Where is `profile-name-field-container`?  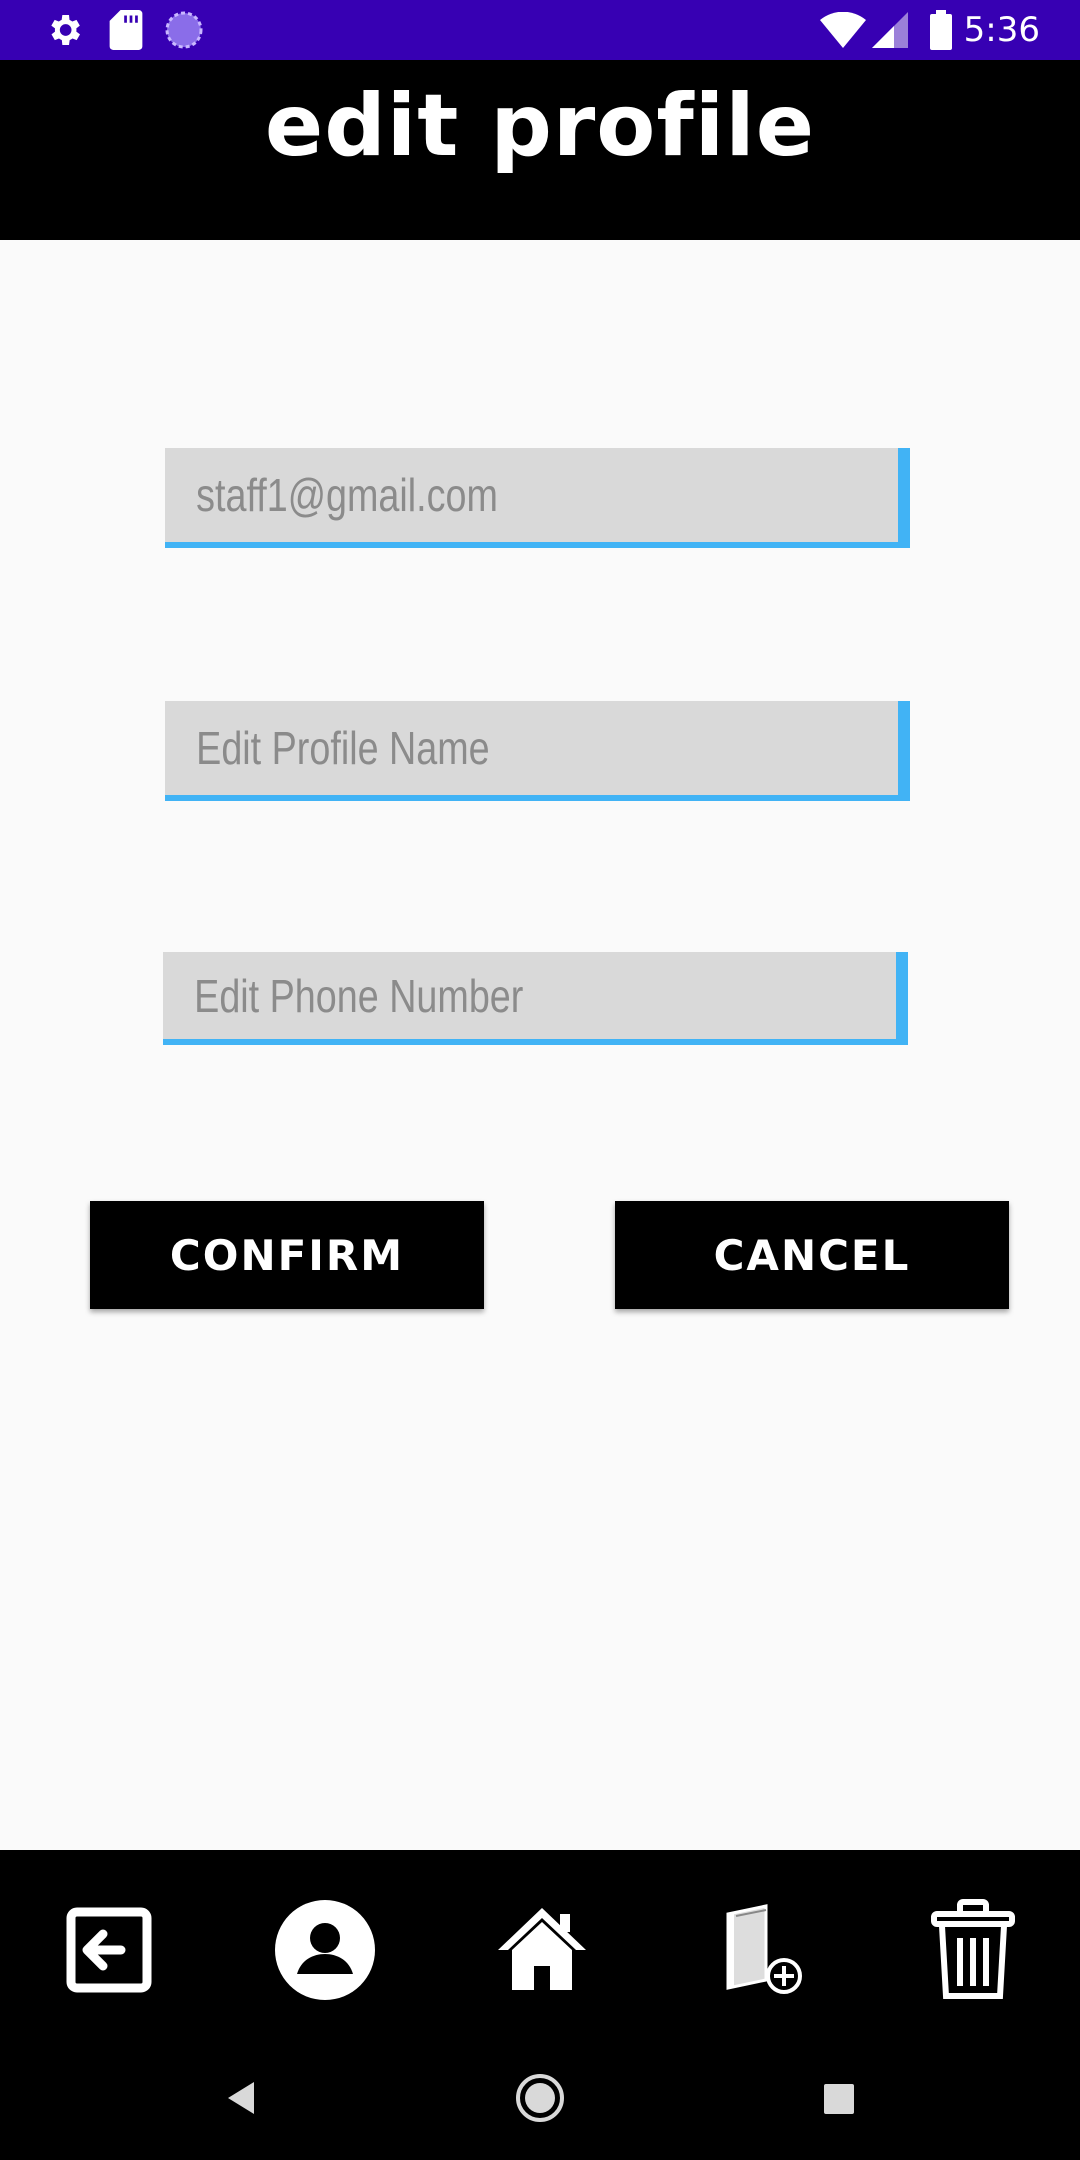
profile-name-field-container is located at coordinates (537, 751).